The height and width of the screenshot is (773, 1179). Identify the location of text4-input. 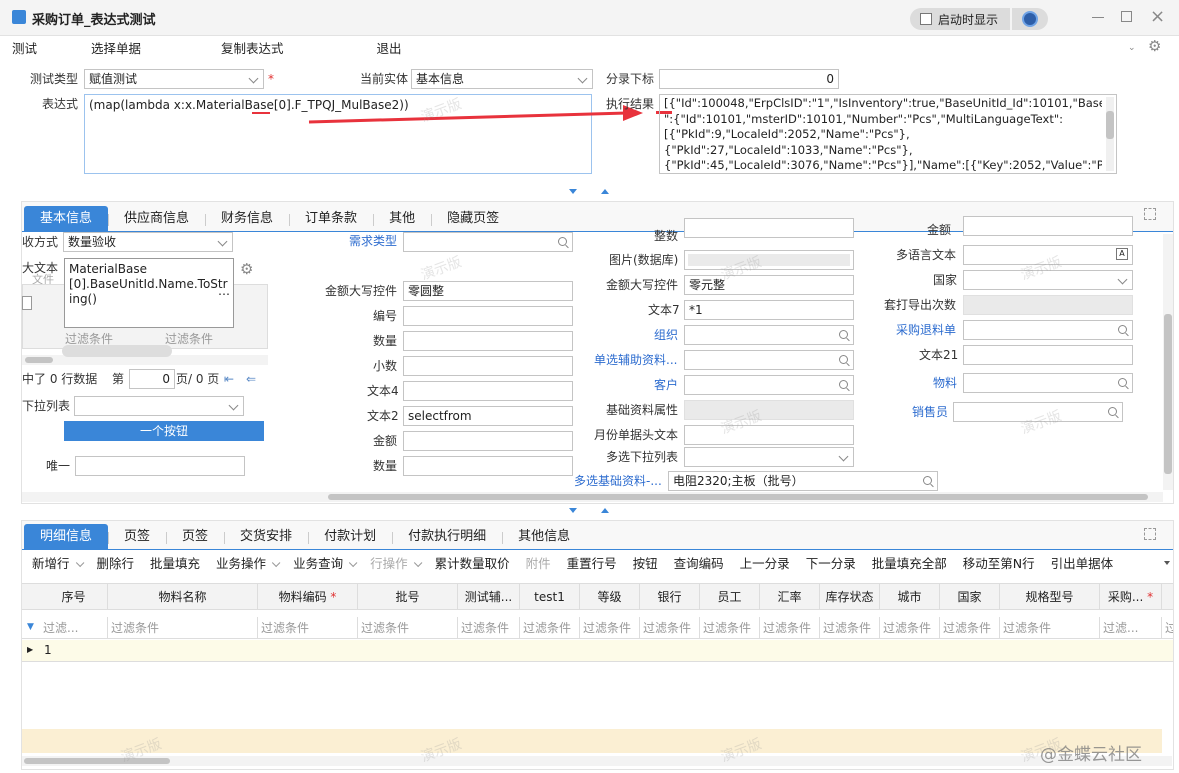
(488, 391).